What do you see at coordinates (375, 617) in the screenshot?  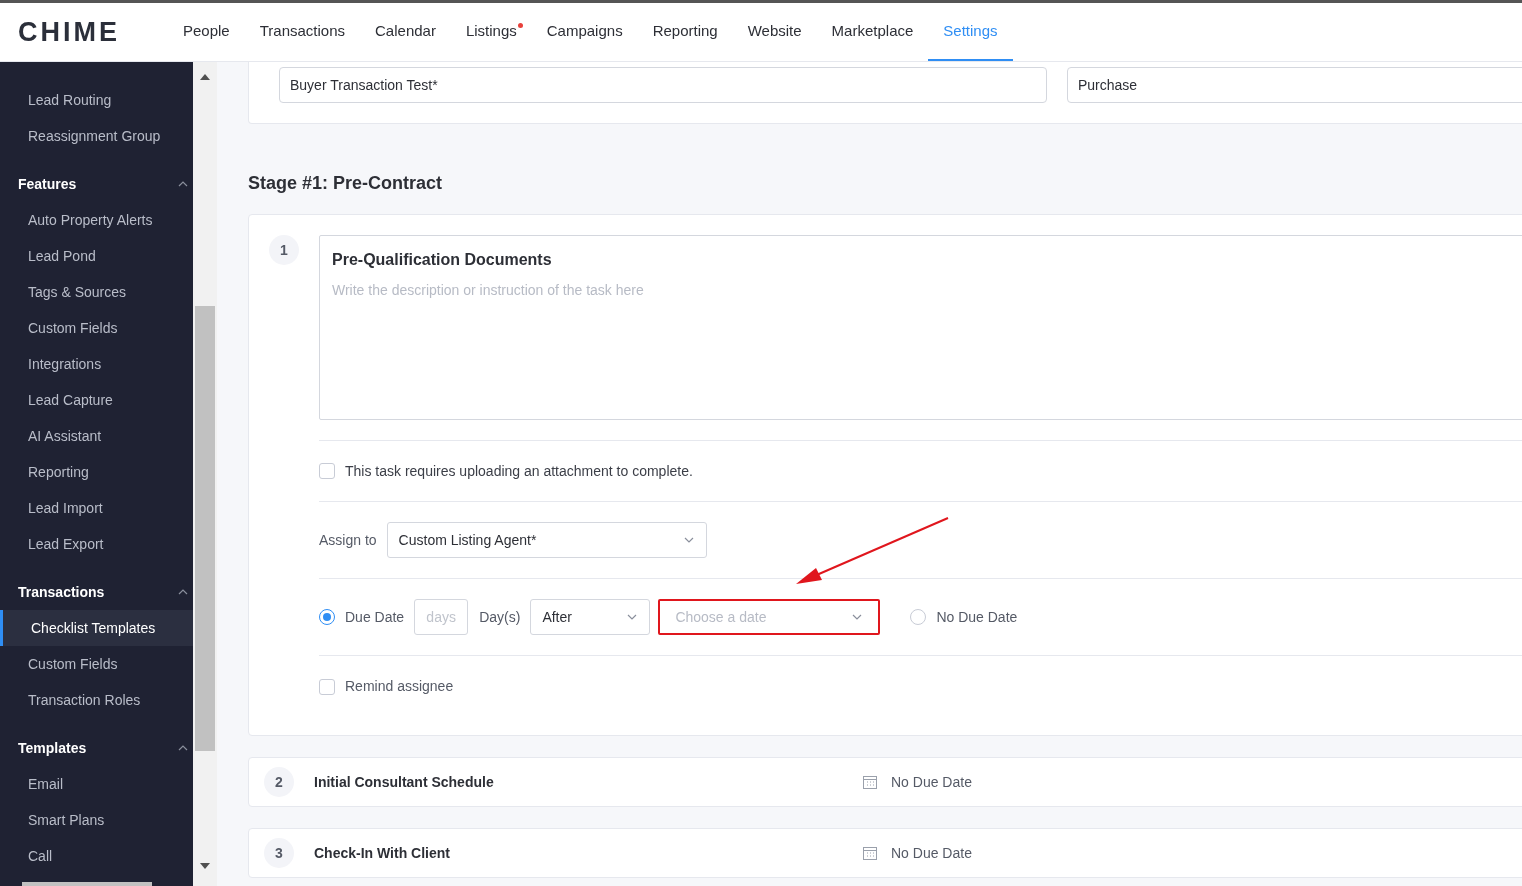 I see `radio-label: Due Date` at bounding box center [375, 617].